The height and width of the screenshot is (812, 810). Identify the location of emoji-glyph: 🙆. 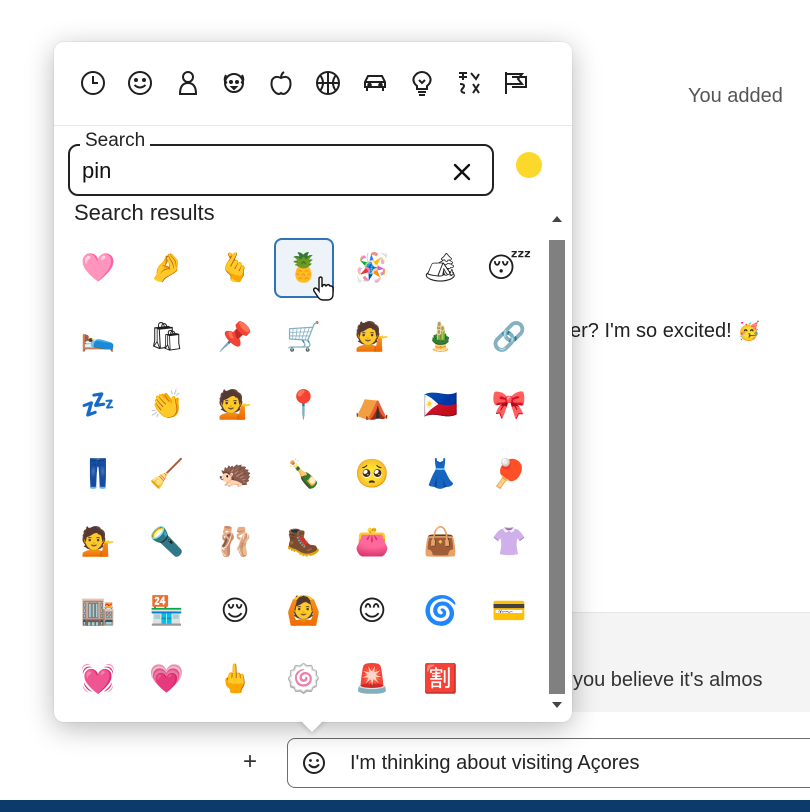
(303, 610).